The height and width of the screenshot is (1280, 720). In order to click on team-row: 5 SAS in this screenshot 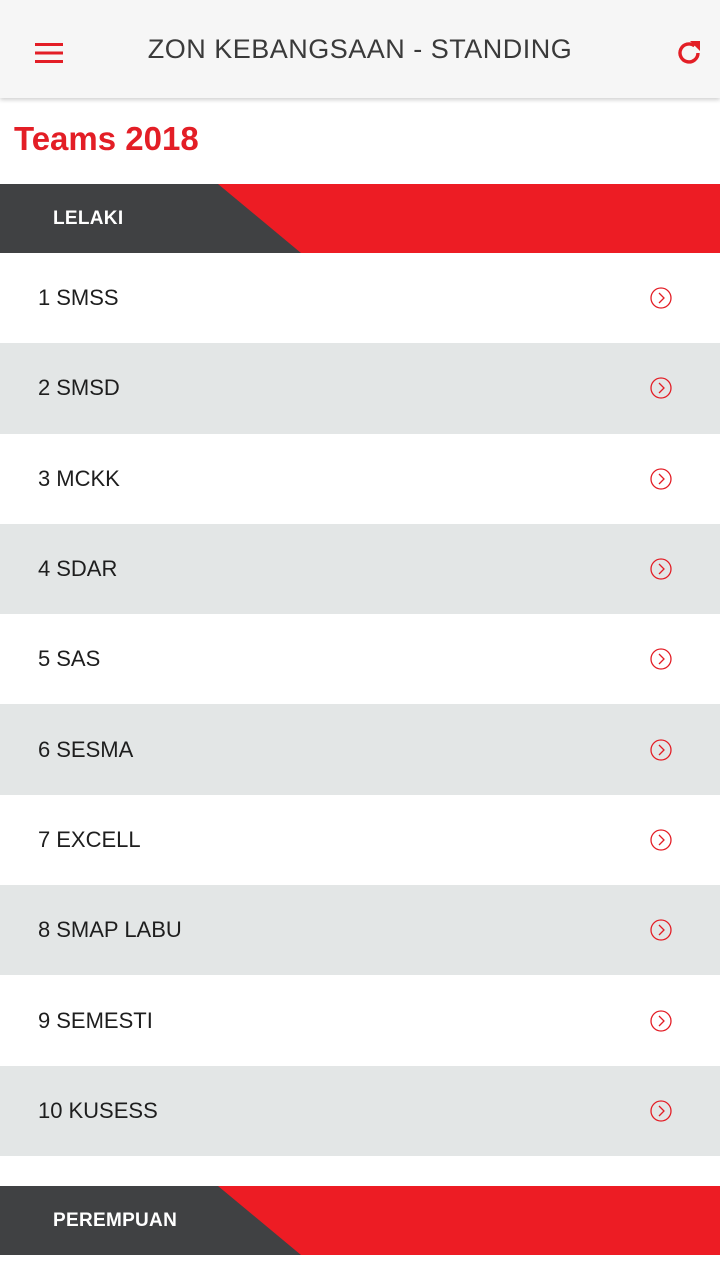, I will do `click(360, 659)`.